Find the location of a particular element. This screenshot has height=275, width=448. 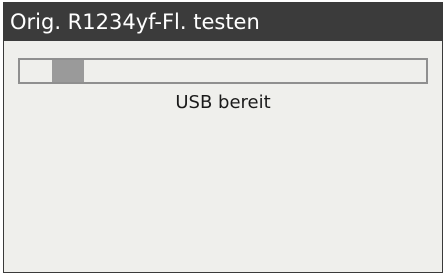

progress-bar is located at coordinates (223, 71).